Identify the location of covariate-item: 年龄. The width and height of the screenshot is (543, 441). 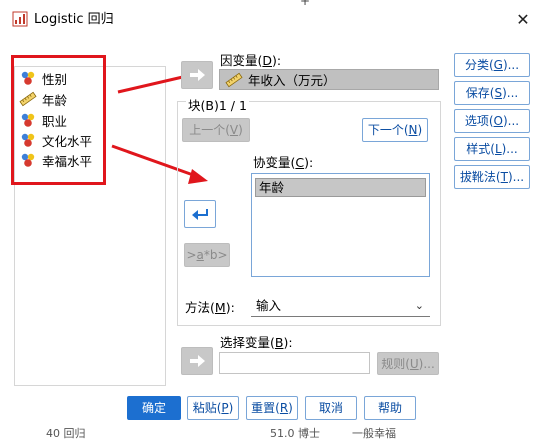
(340, 187).